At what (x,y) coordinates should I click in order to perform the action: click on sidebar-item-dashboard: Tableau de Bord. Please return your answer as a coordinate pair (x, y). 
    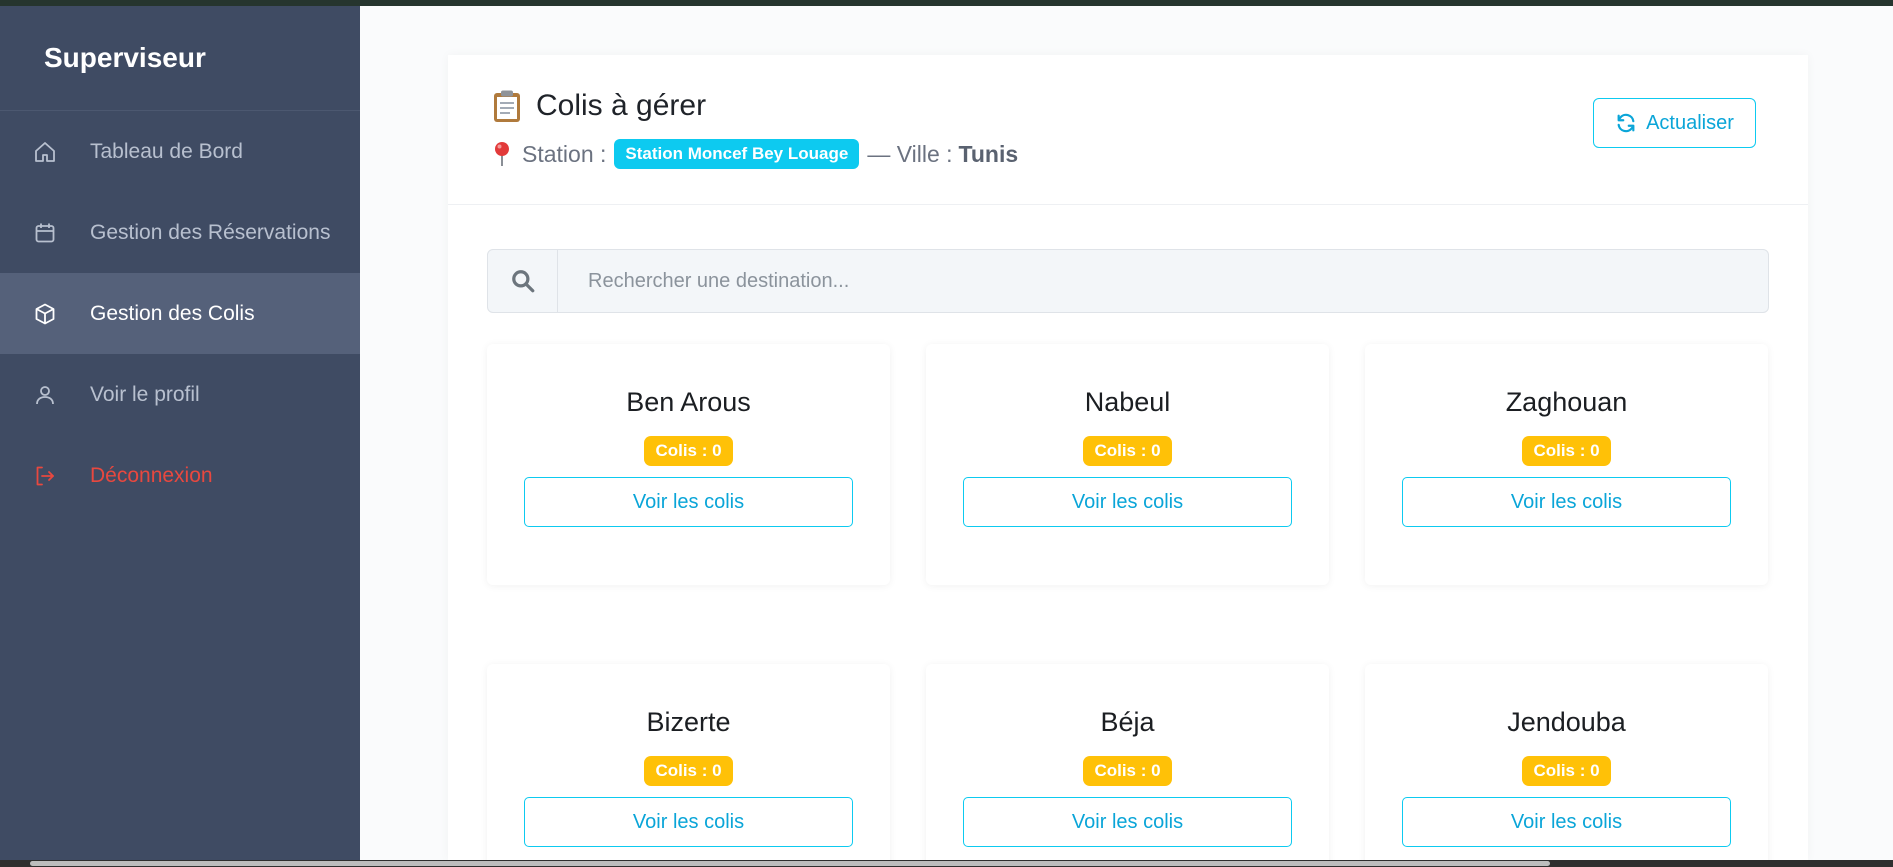
    Looking at the image, I should click on (180, 151).